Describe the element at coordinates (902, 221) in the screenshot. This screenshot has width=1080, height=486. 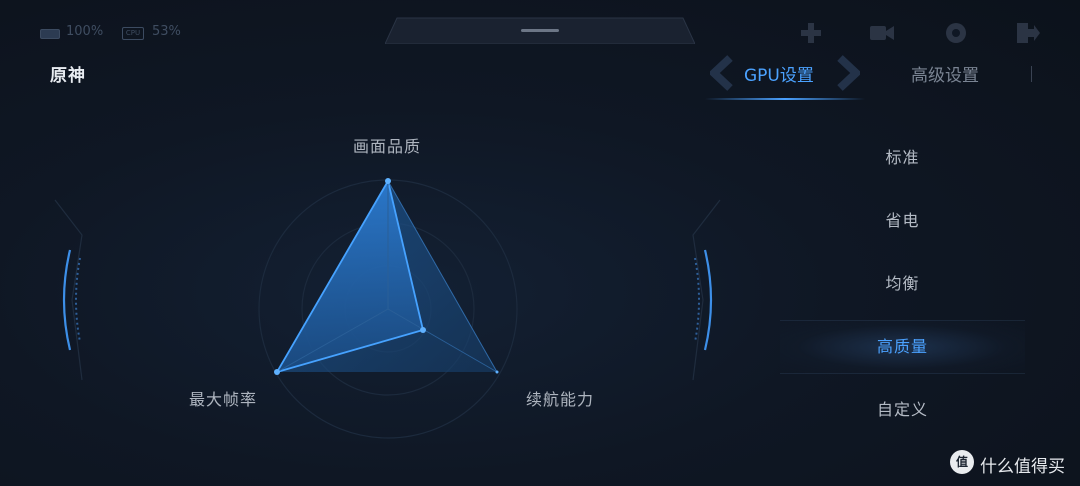
I see `mode-power-saving: 省电` at that location.